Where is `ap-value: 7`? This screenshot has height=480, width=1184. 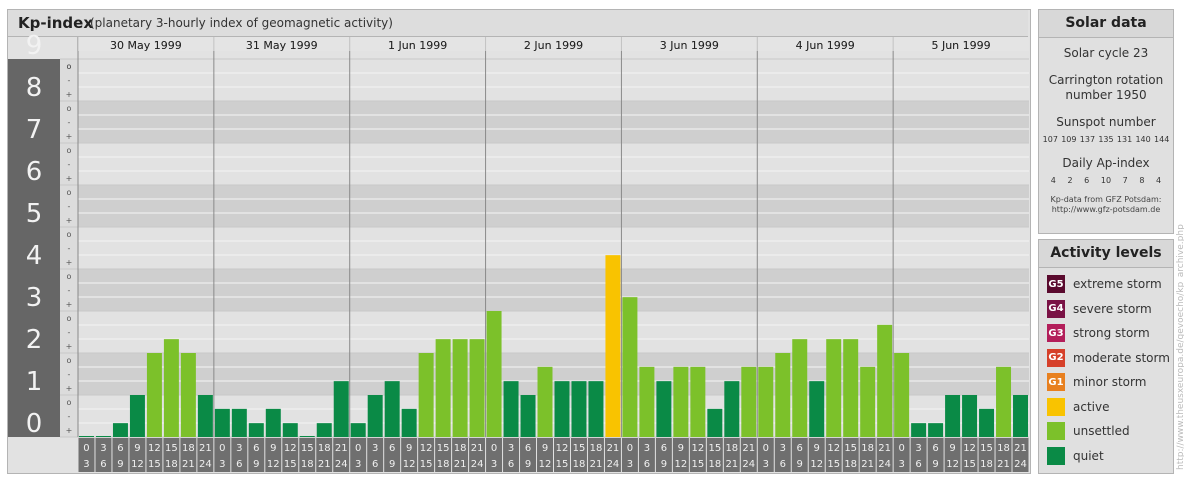 ap-value: 7 is located at coordinates (1125, 180).